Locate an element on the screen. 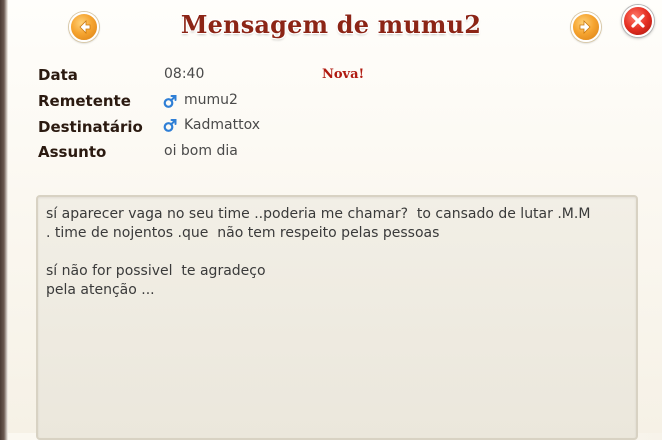  sender-value: mumu2 is located at coordinates (211, 100).